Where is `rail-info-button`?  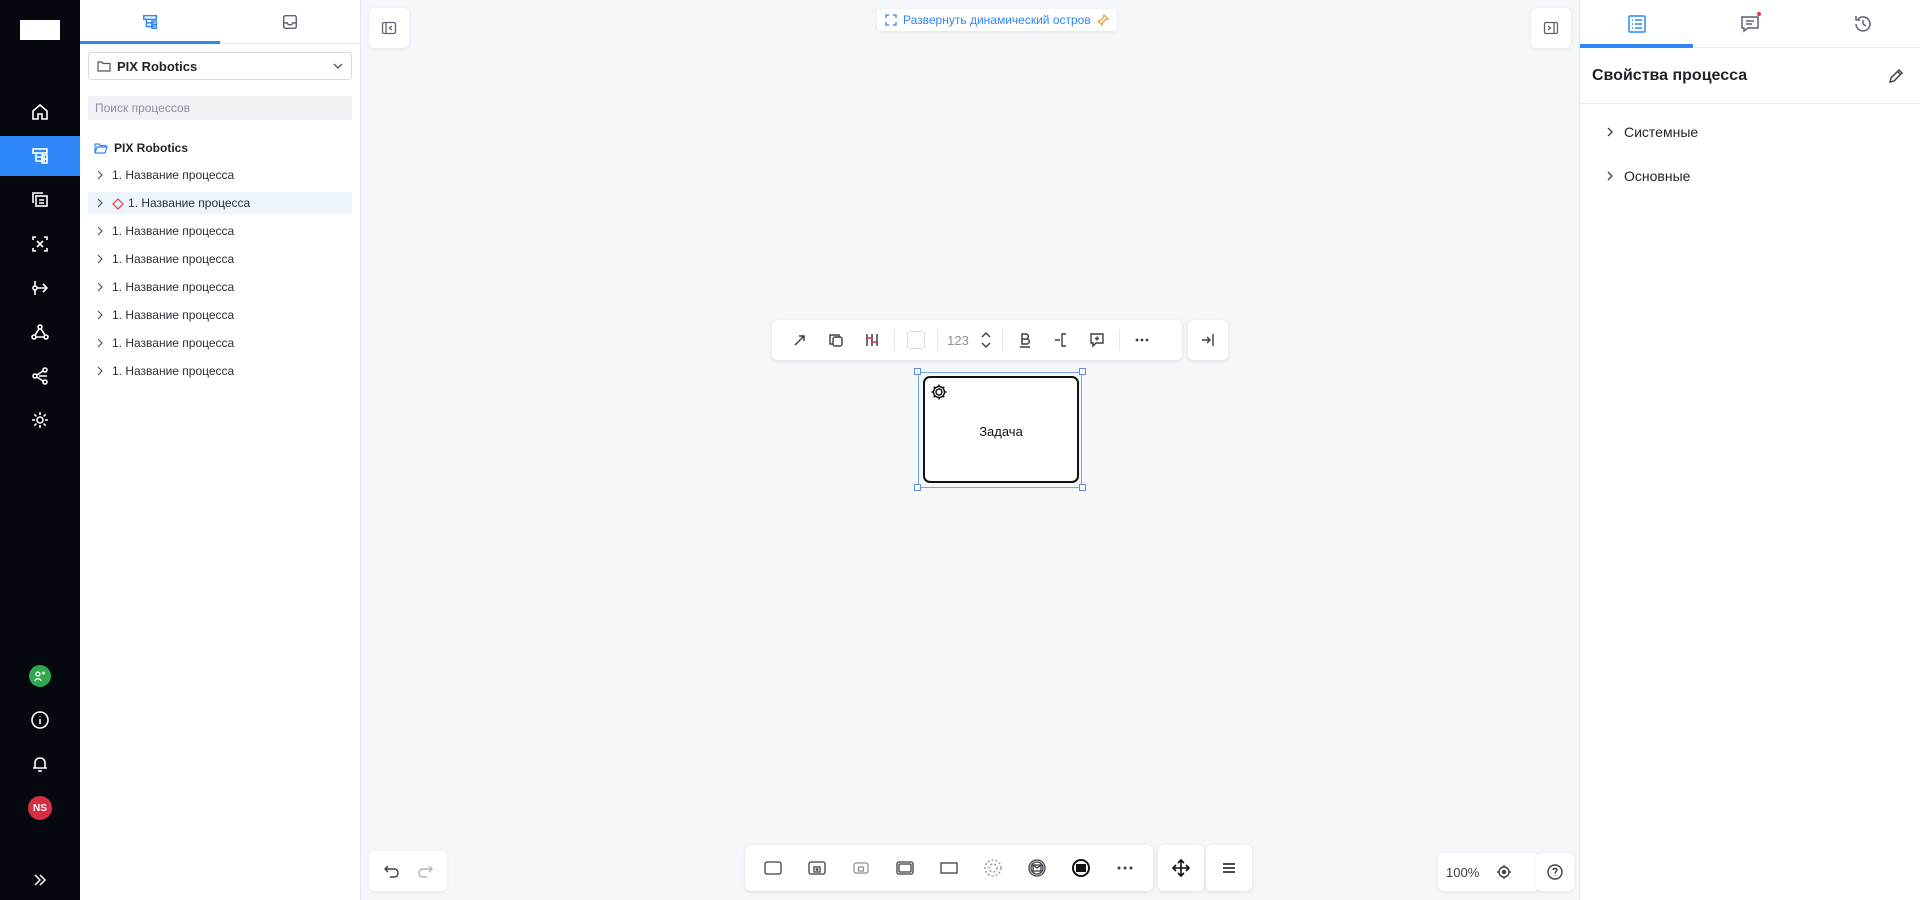 rail-info-button is located at coordinates (40, 720).